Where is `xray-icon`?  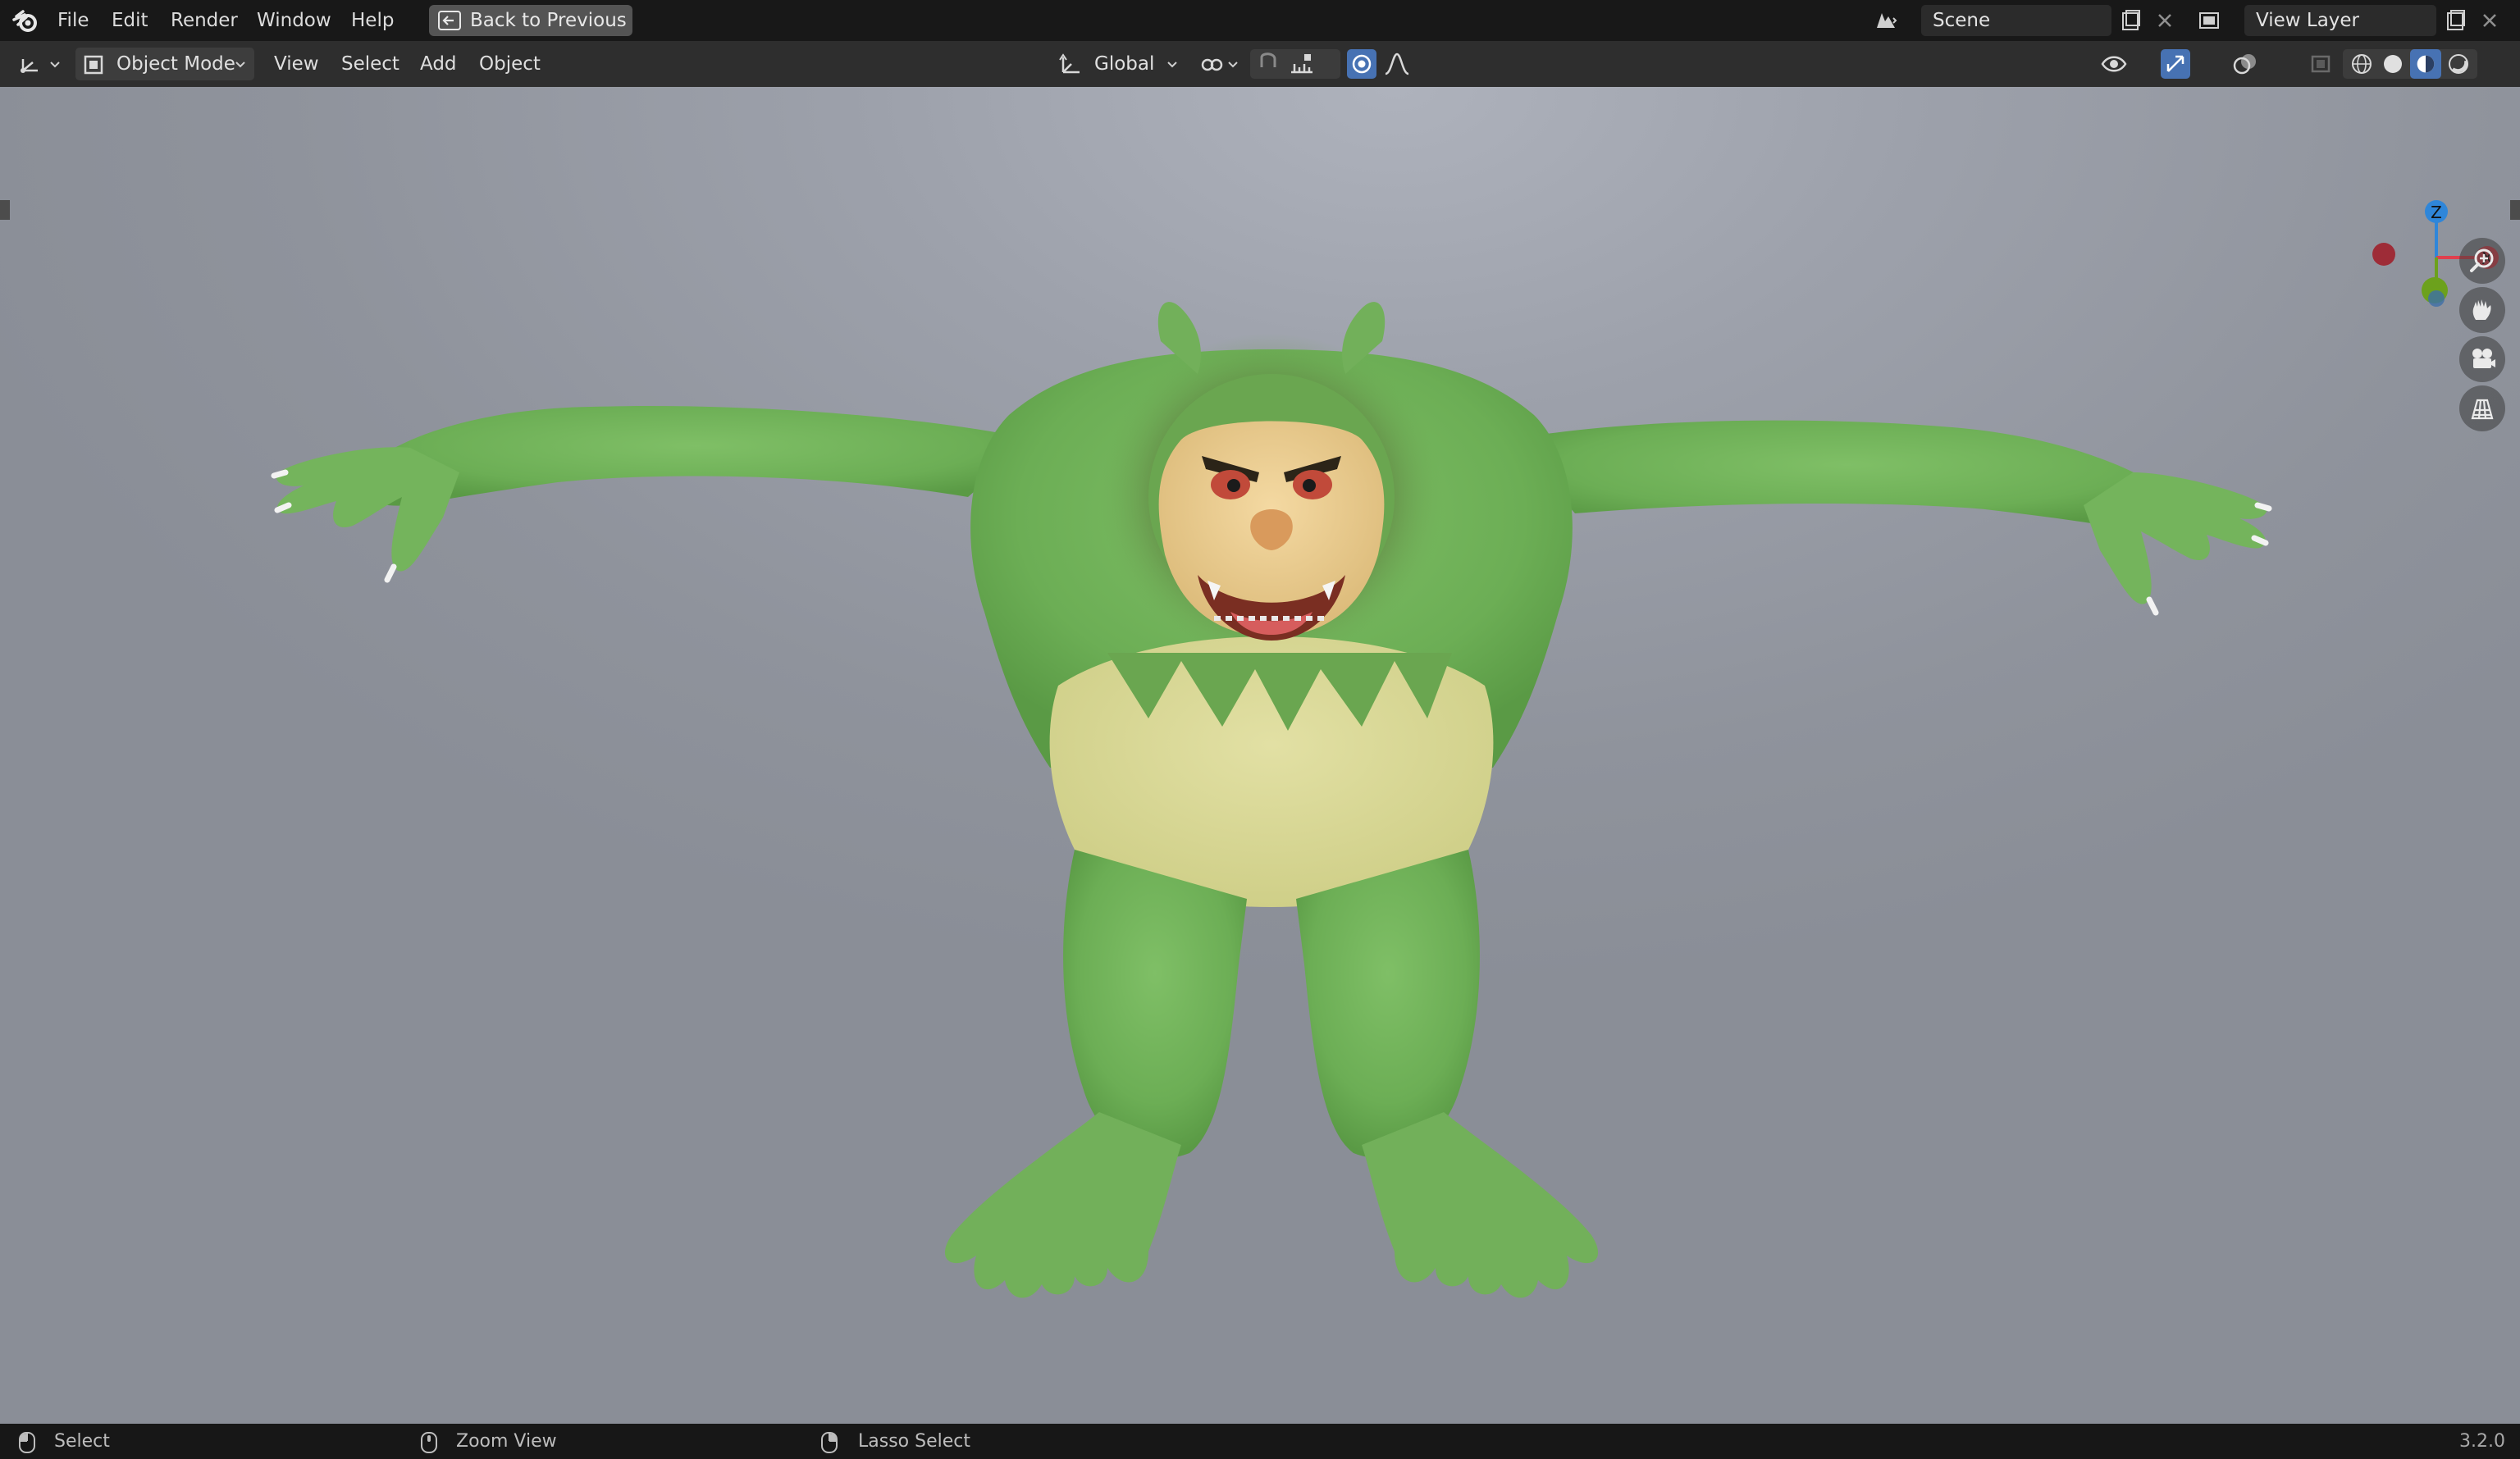
xray-icon is located at coordinates (2321, 64).